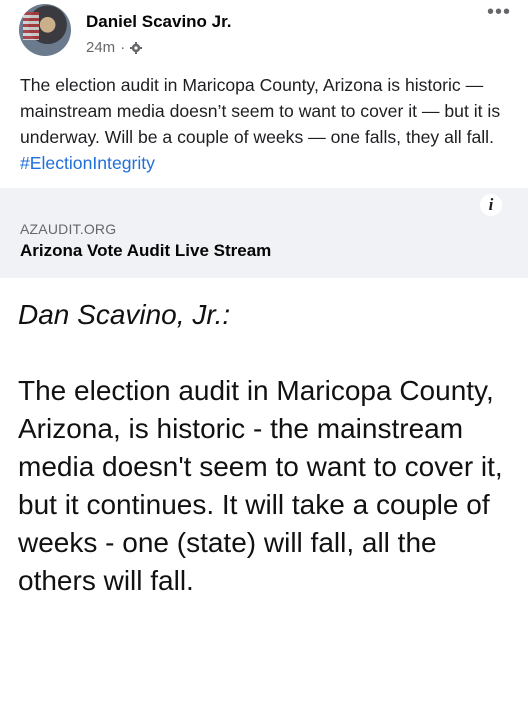  Describe the element at coordinates (31, 26) in the screenshot. I see `flag-graphic` at that location.